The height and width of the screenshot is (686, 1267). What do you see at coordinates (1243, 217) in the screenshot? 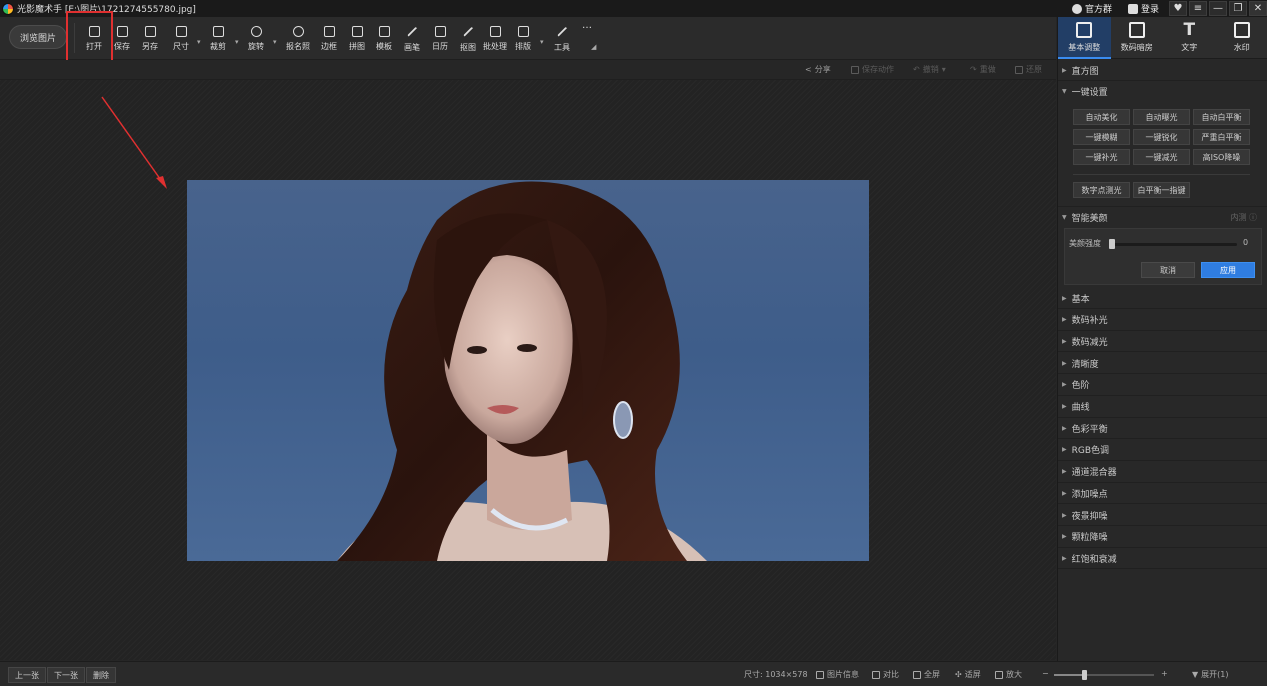
I see `beta-badge: 内测 ⓘ` at bounding box center [1243, 217].